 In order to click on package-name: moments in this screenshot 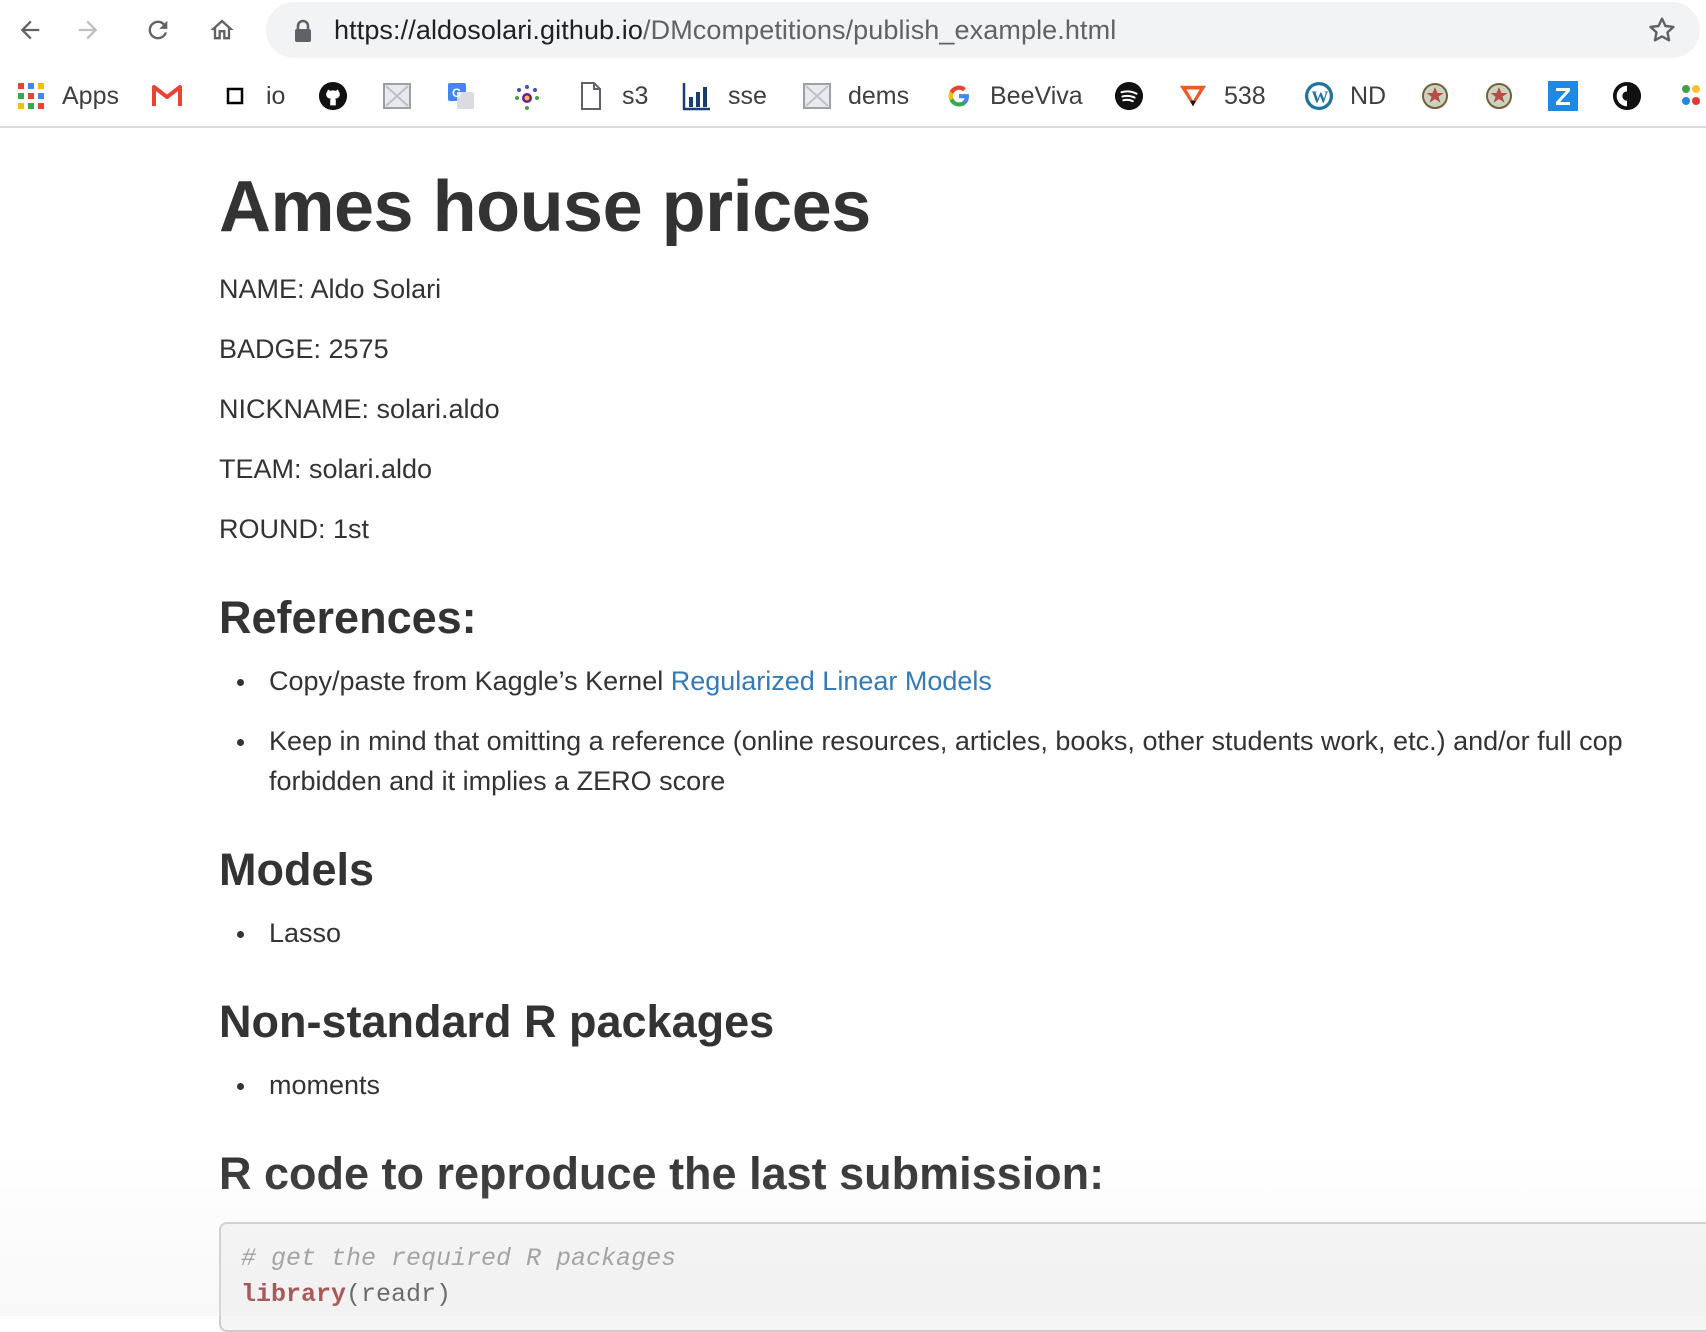, I will do `click(325, 1085)`.